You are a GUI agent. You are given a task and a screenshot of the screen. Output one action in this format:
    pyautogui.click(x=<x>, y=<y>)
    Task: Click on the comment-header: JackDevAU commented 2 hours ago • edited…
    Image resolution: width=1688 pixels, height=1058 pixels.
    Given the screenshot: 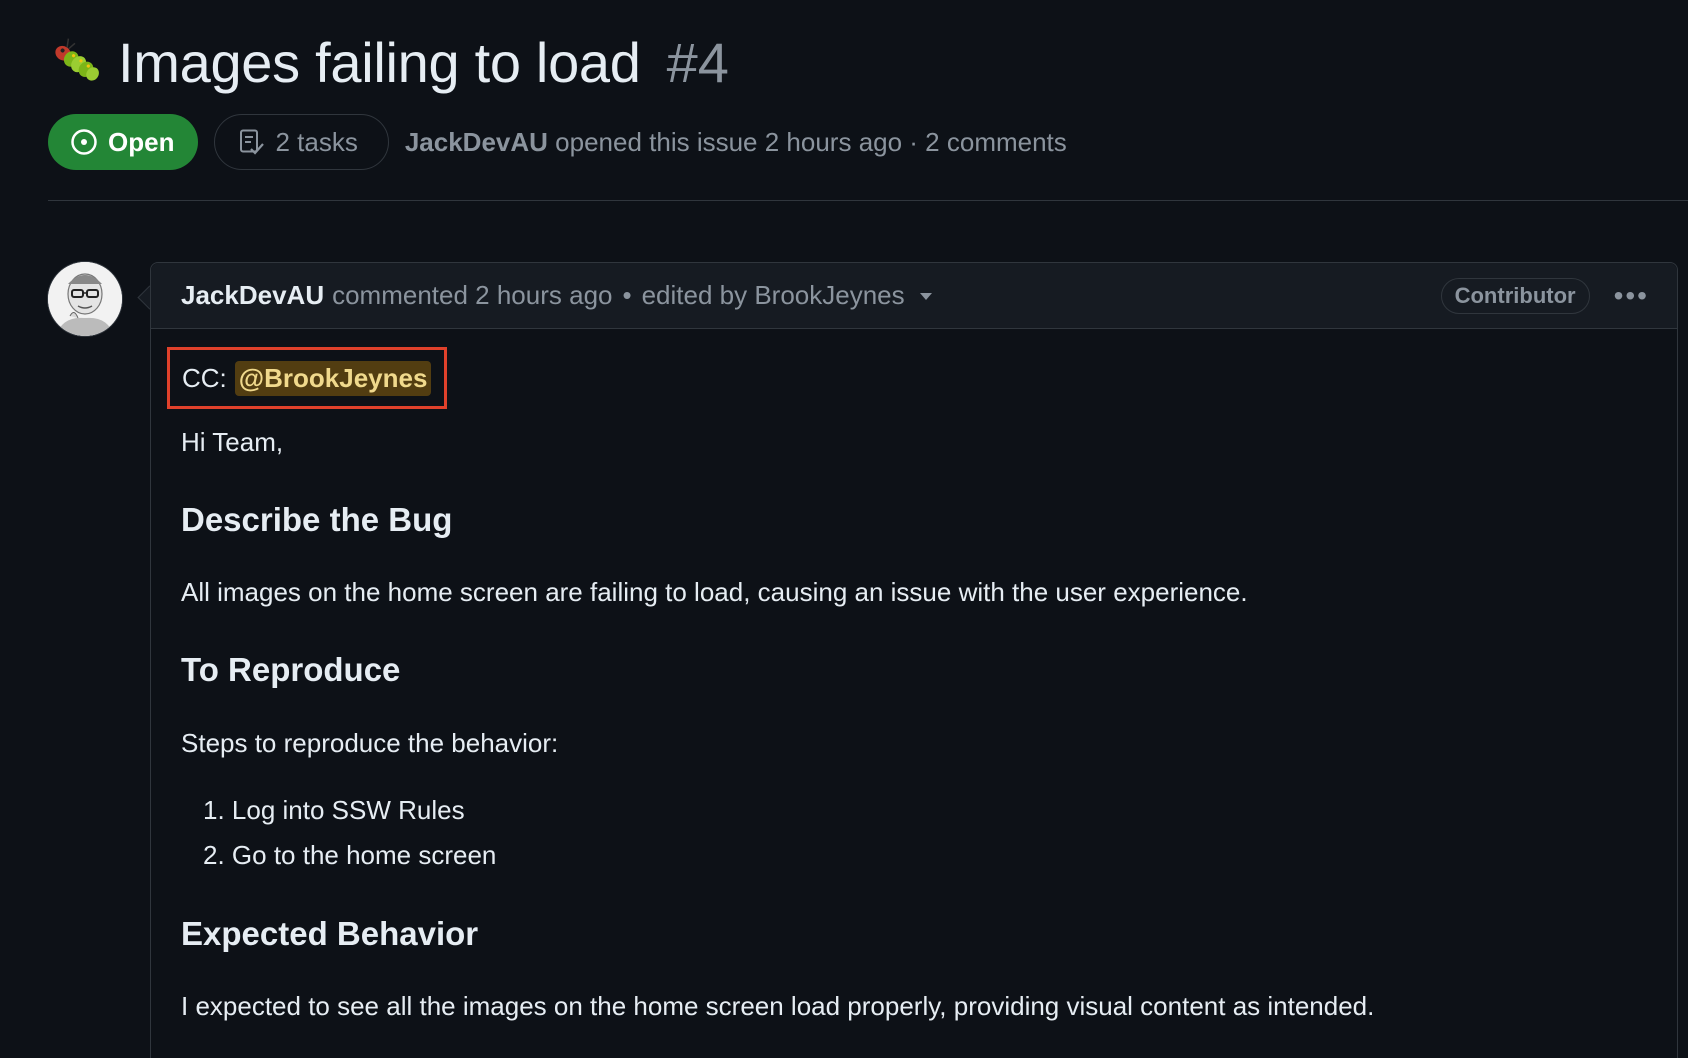 What is the action you would take?
    pyautogui.click(x=914, y=296)
    